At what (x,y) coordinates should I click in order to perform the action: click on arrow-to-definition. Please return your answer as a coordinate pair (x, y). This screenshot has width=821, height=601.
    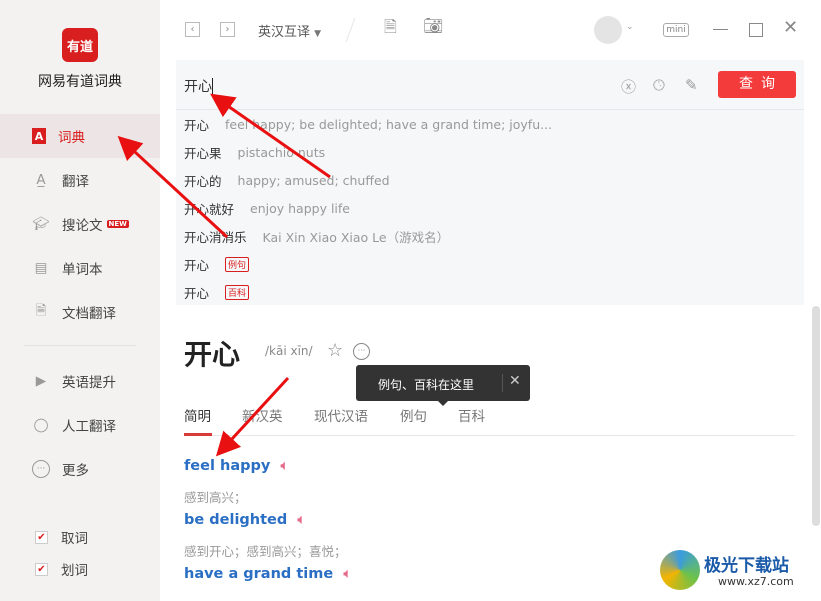
    Looking at the image, I should click on (252, 416).